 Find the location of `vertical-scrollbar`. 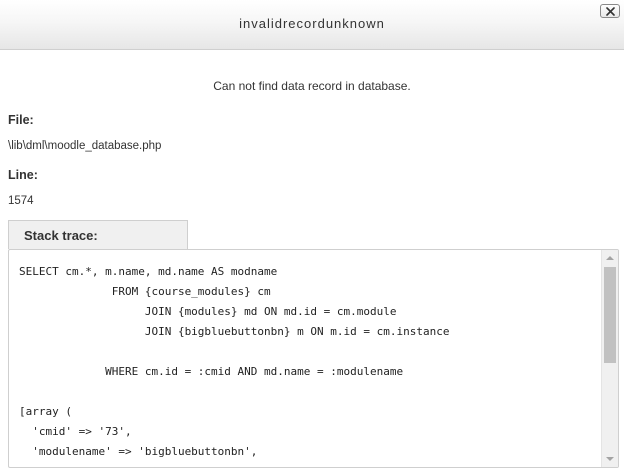

vertical-scrollbar is located at coordinates (609, 358).